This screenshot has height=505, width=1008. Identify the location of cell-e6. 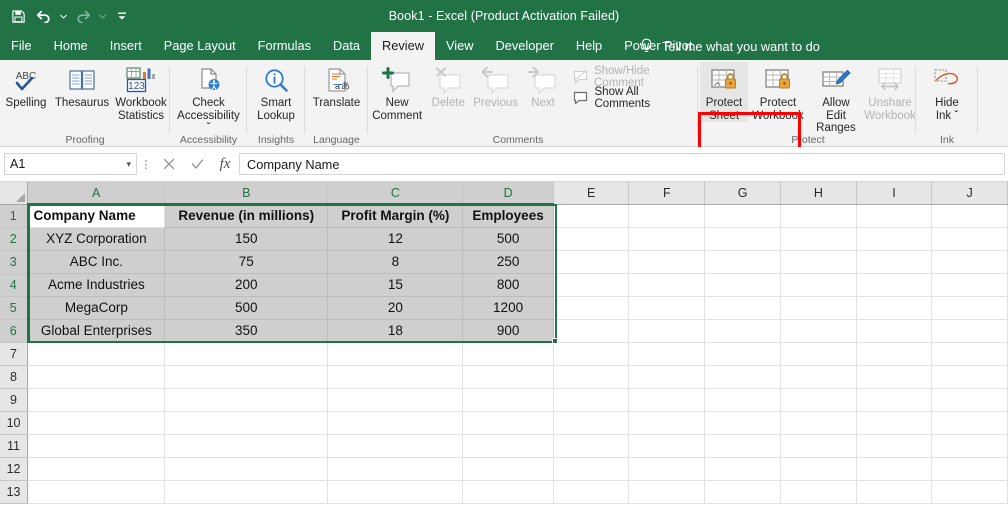
(591, 331).